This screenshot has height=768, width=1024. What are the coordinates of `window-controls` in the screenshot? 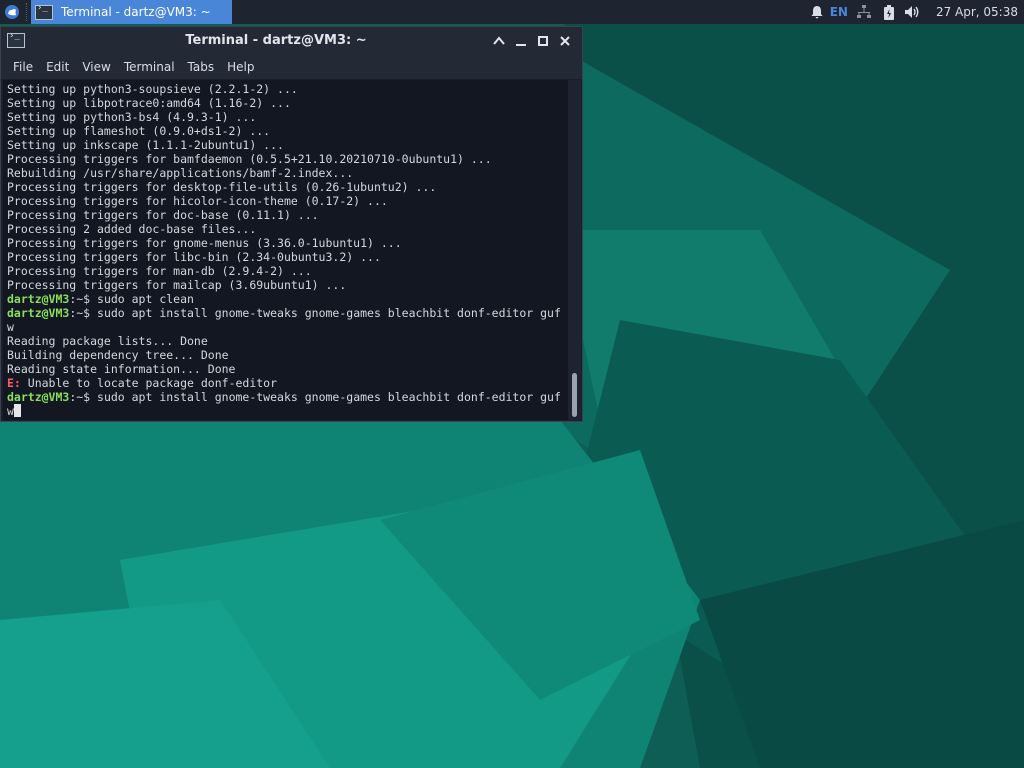 It's located at (532, 41).